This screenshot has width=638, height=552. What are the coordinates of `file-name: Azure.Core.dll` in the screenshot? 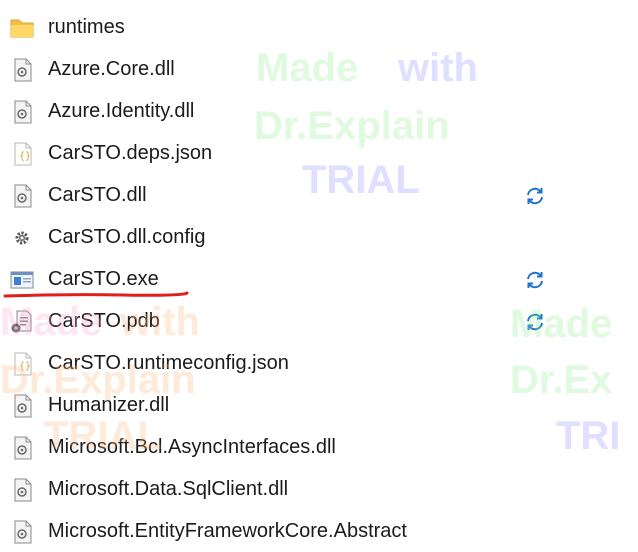 It's located at (111, 69).